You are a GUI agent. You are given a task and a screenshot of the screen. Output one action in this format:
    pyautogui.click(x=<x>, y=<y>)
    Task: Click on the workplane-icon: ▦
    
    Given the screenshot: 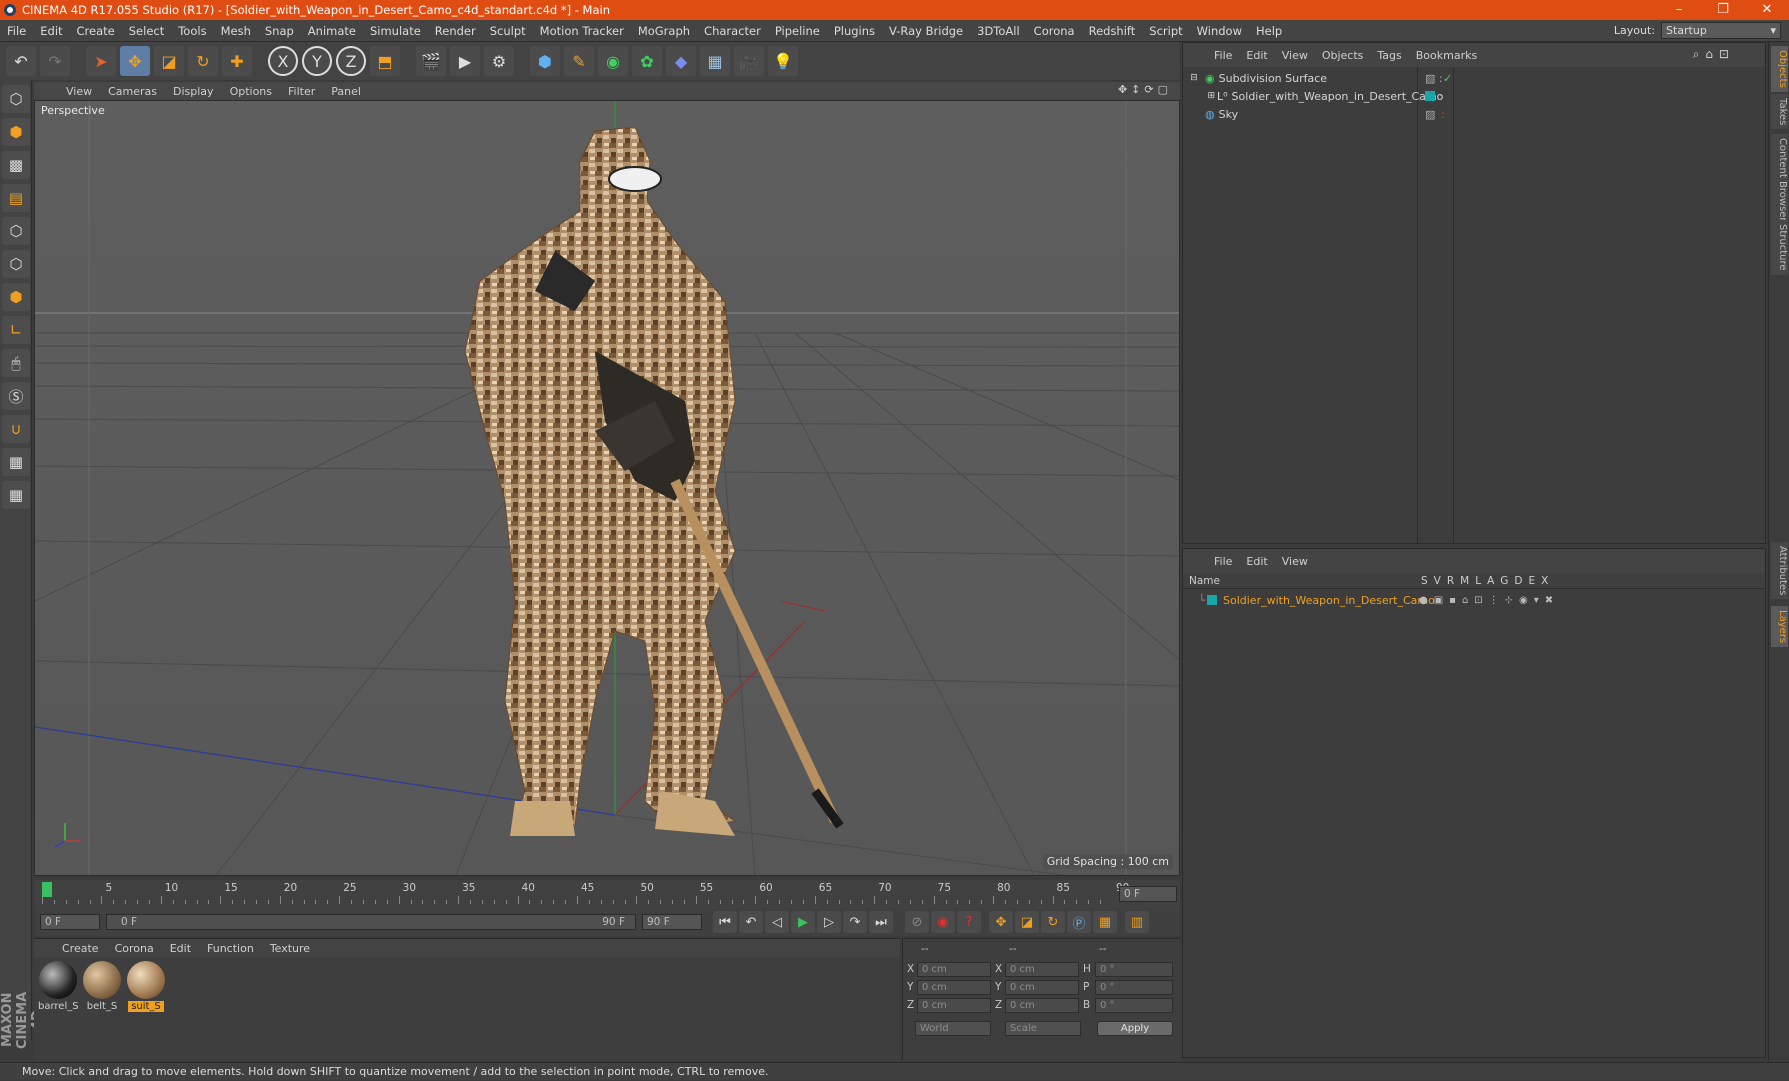 What is the action you would take?
    pyautogui.click(x=16, y=495)
    